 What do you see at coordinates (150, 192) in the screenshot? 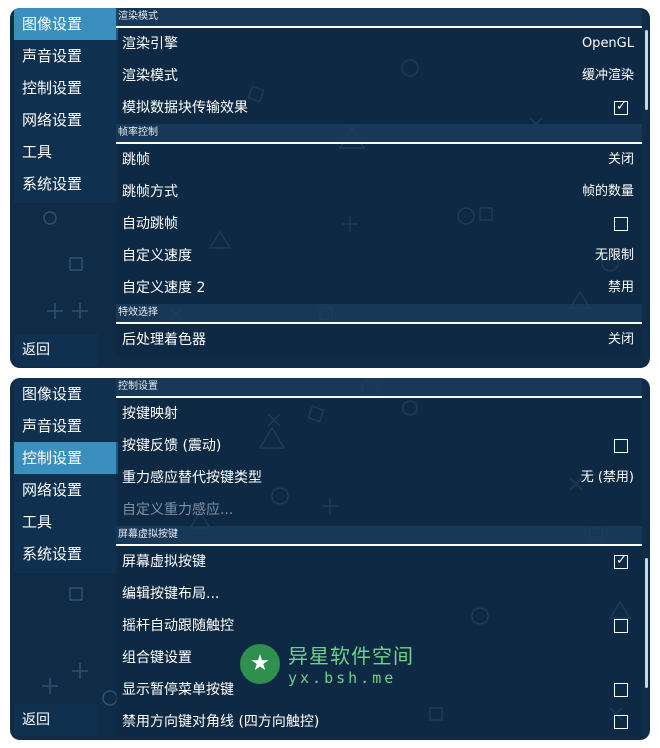
I see `setting-label: 跳帧方式` at bounding box center [150, 192].